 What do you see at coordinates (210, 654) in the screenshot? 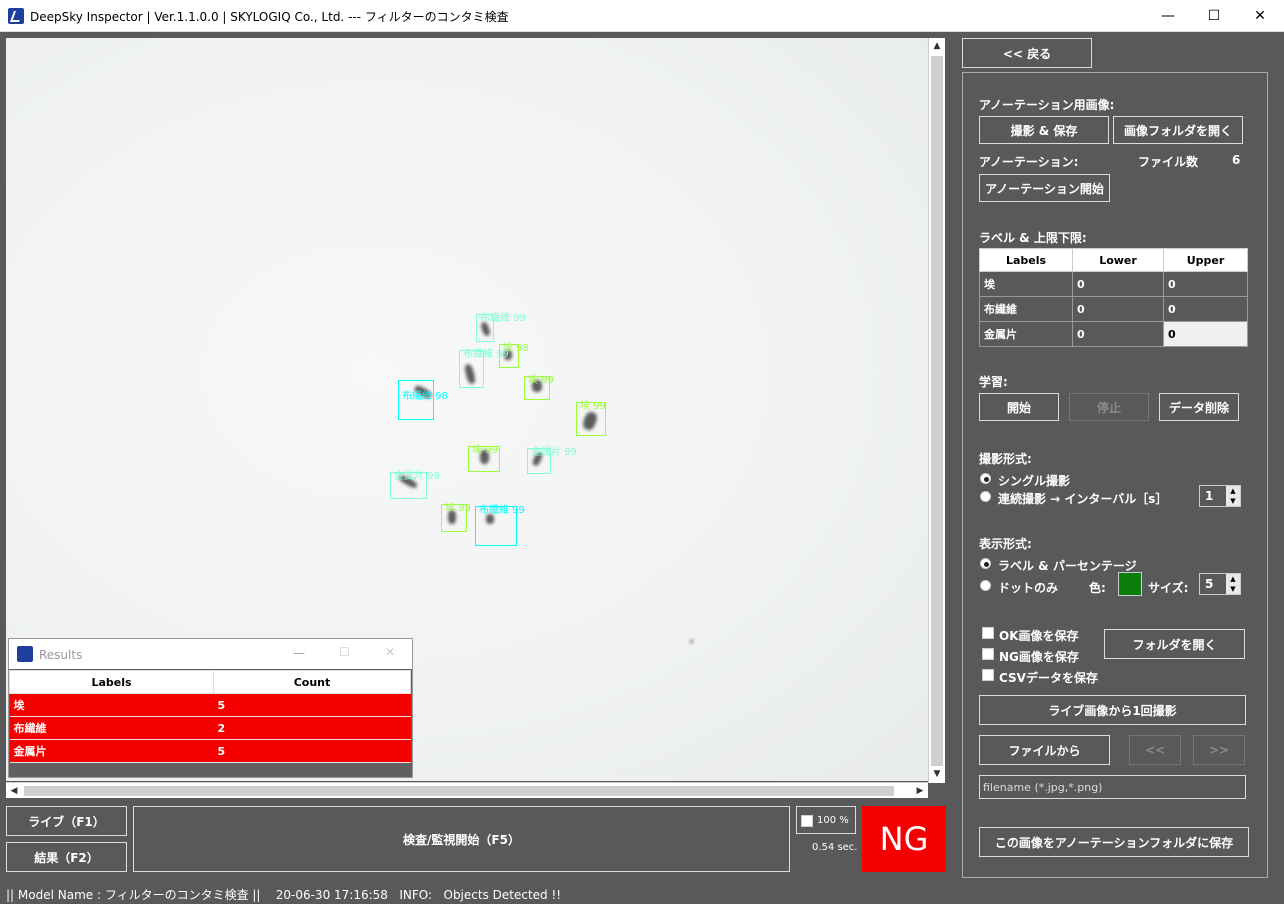
I see `results-title-bar: Results — ☐ ✕` at bounding box center [210, 654].